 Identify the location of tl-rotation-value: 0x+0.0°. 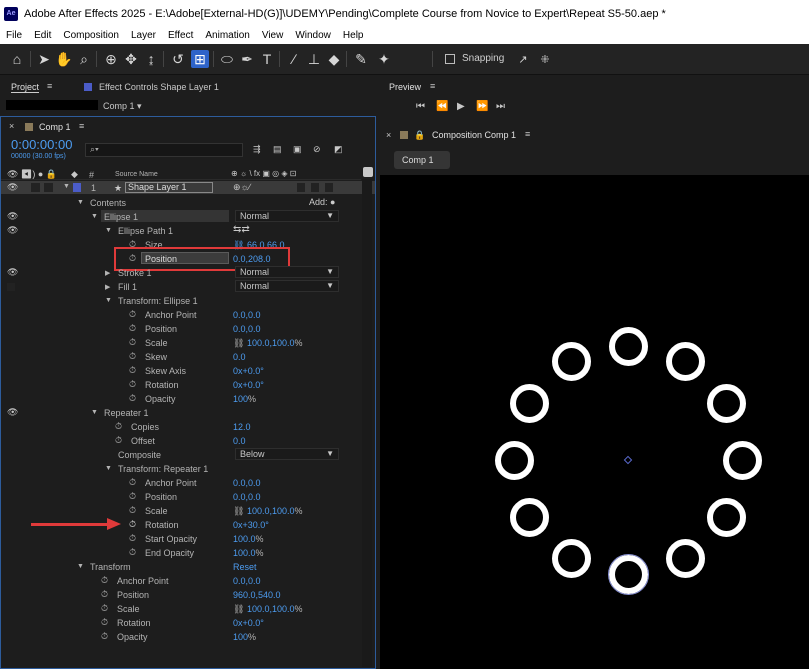
(248, 623).